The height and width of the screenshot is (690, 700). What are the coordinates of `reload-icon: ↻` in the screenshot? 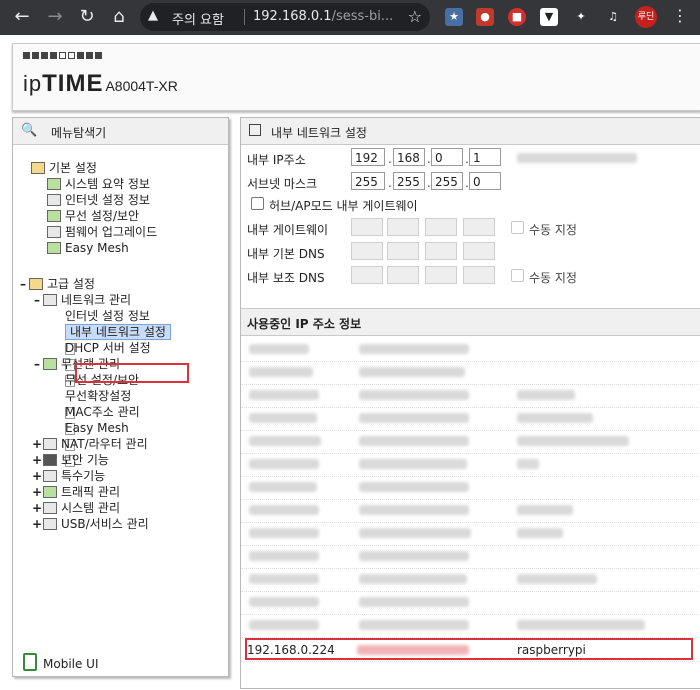 It's located at (87, 17).